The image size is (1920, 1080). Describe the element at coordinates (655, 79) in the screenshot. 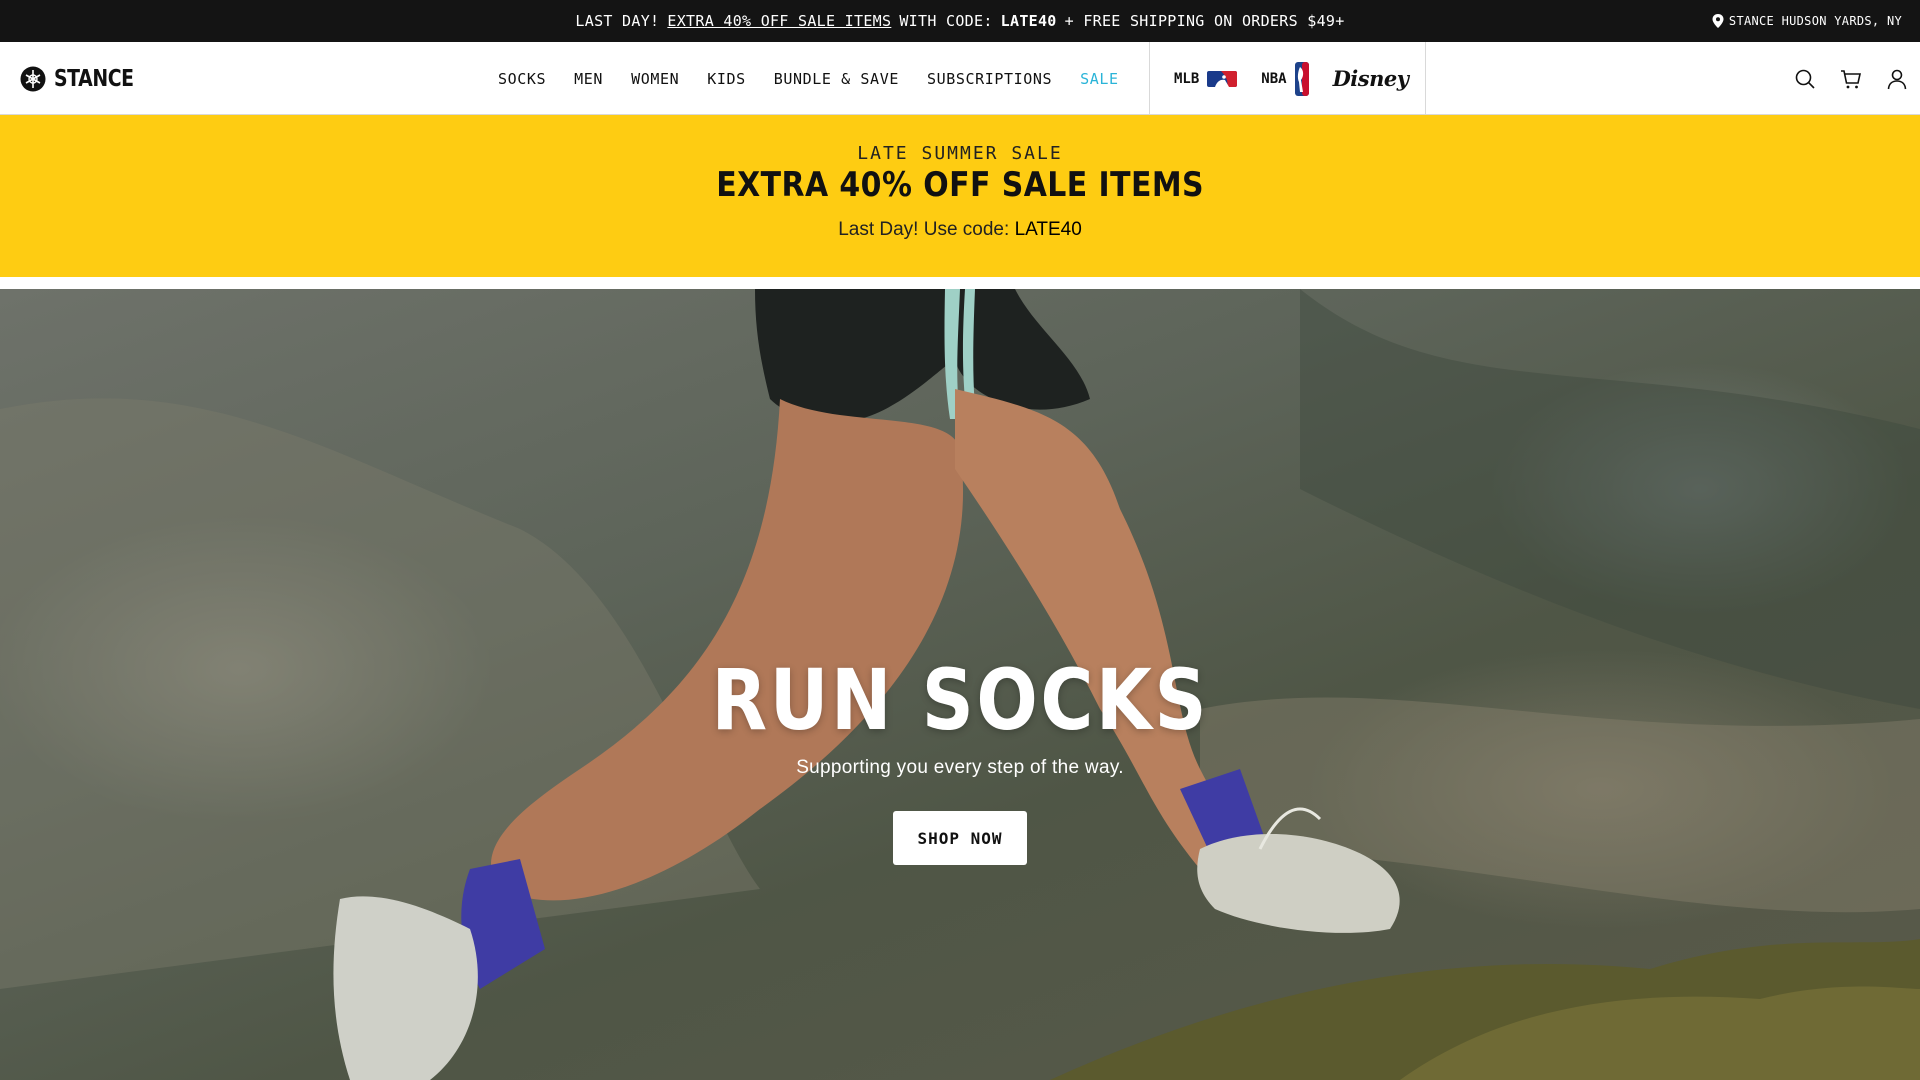

I see `nav-women: WOMEN` at that location.